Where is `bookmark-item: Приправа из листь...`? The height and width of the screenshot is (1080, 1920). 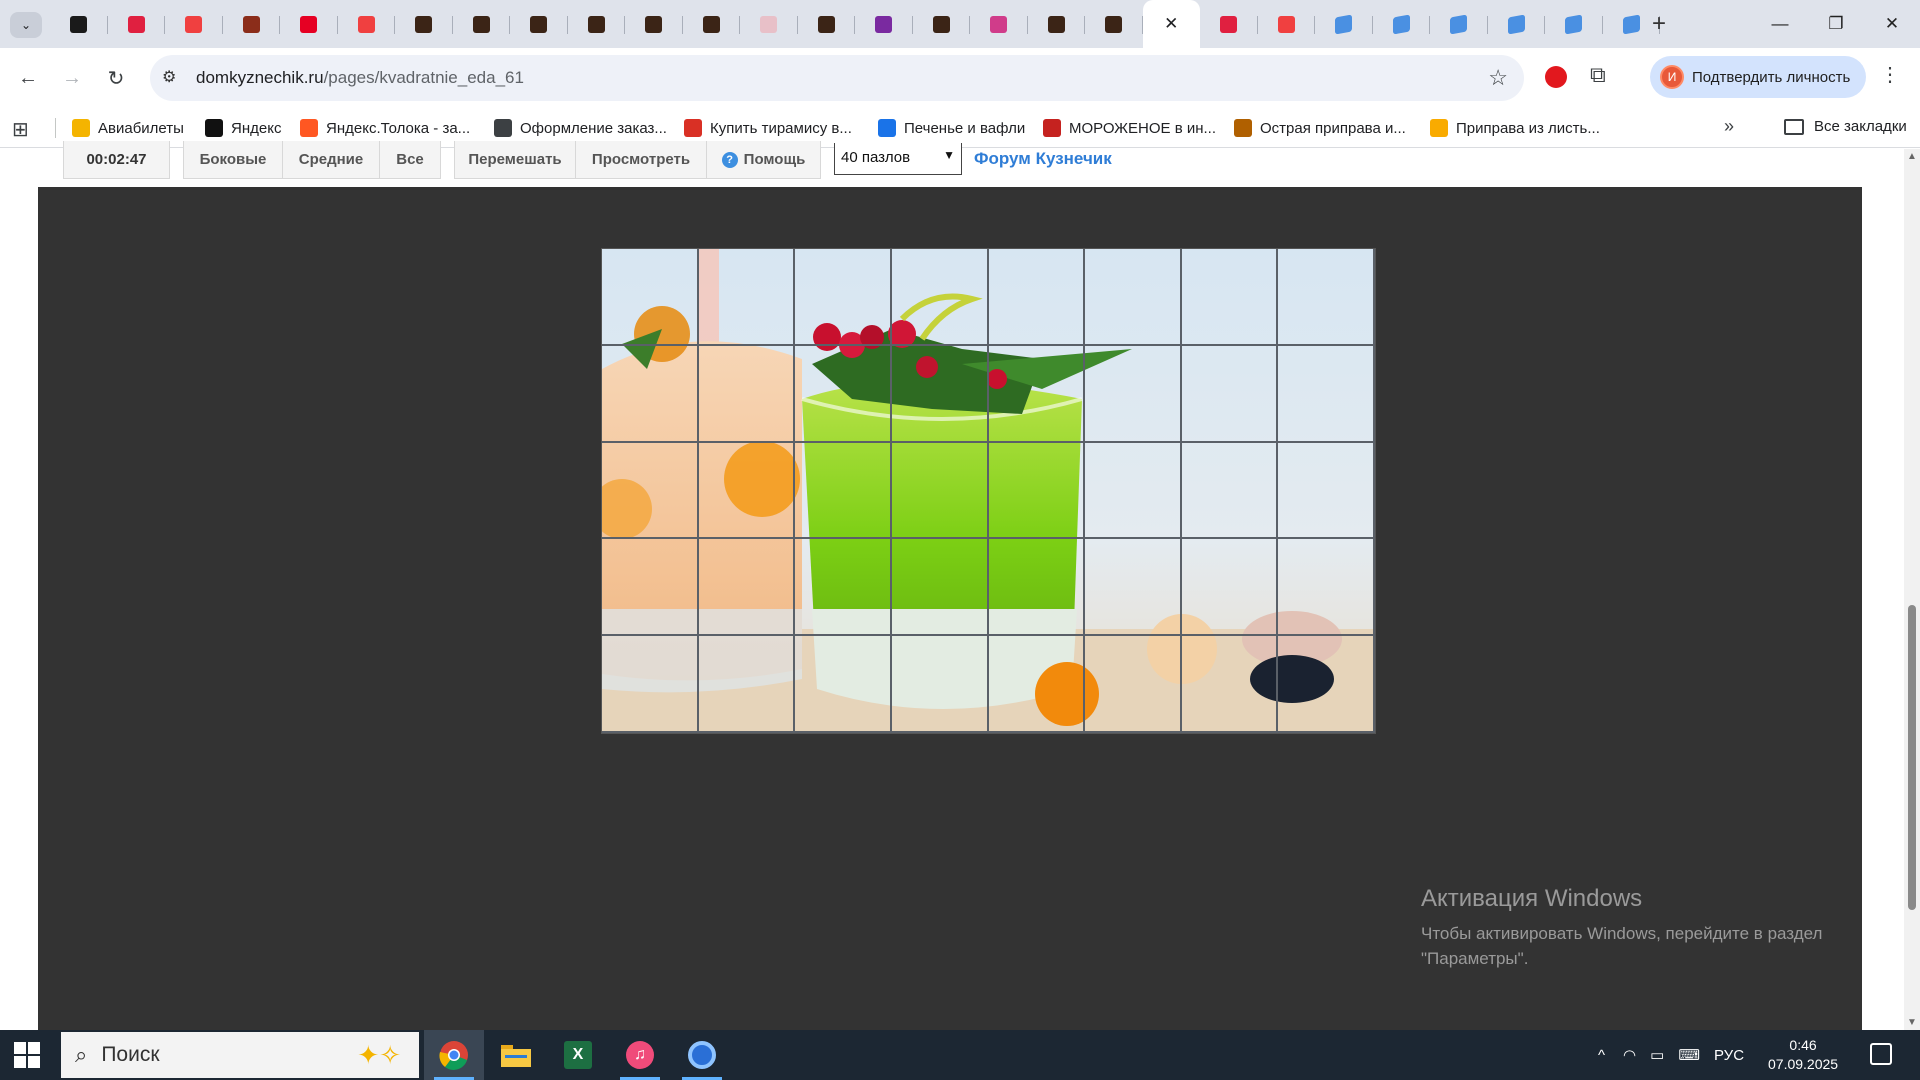 bookmark-item: Приправа из листь... is located at coordinates (1515, 128).